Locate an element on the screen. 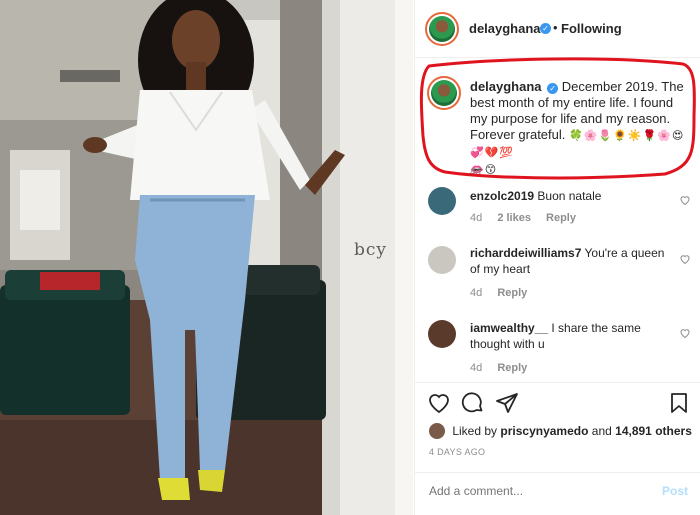 This screenshot has height=515, width=700. likes-count: 14,891 others is located at coordinates (653, 431).